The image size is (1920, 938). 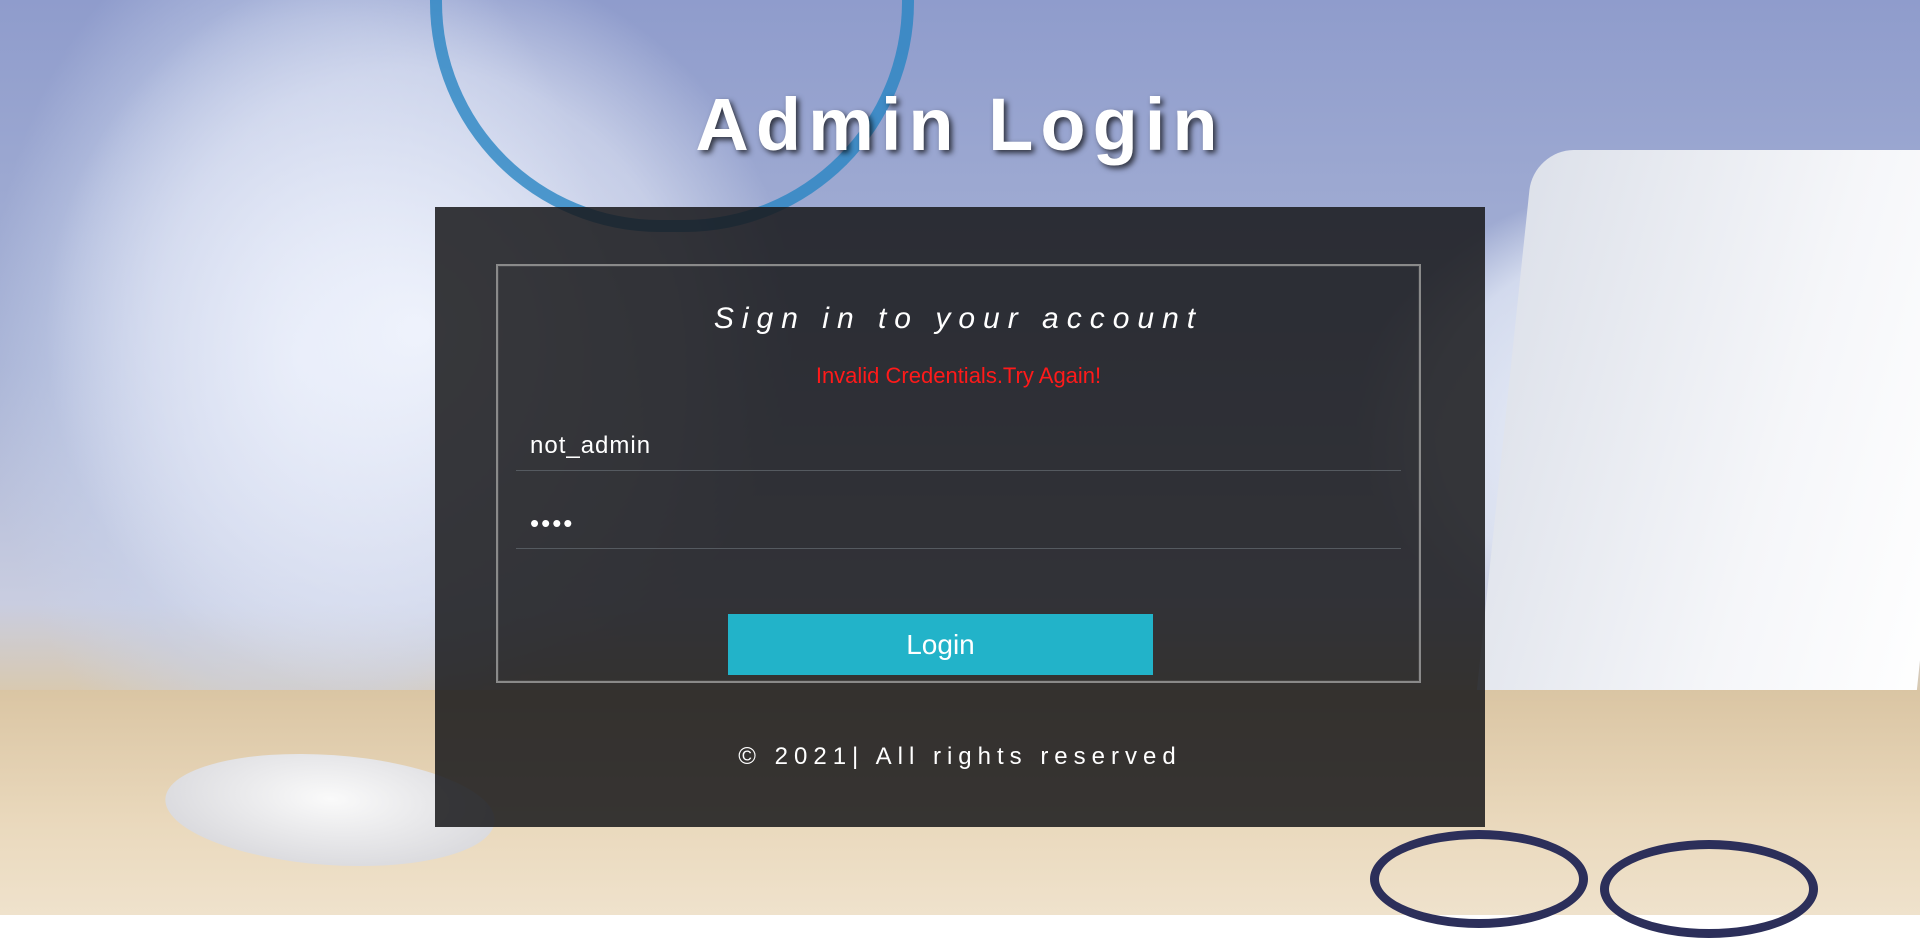 What do you see at coordinates (1709, 889) in the screenshot?
I see `background-glasses-right` at bounding box center [1709, 889].